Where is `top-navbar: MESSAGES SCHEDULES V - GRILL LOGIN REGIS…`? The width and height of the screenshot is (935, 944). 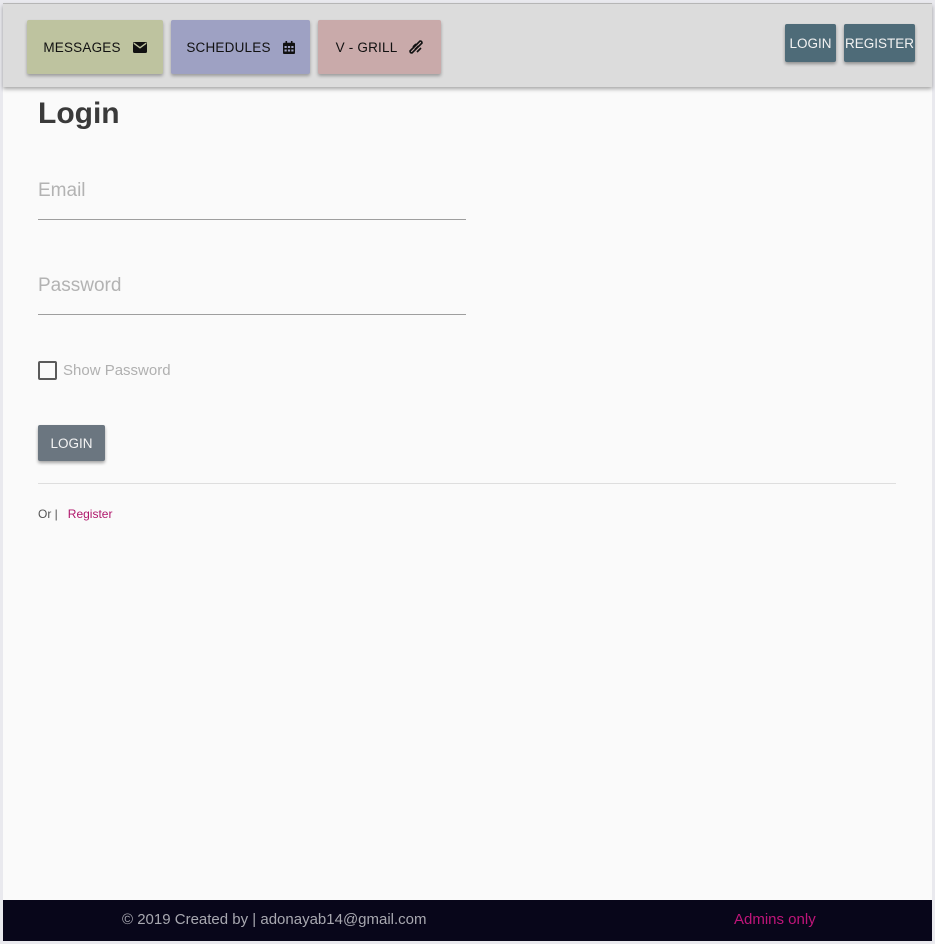
top-navbar: MESSAGES SCHEDULES V - GRILL LOGIN REGIS… is located at coordinates (467, 45).